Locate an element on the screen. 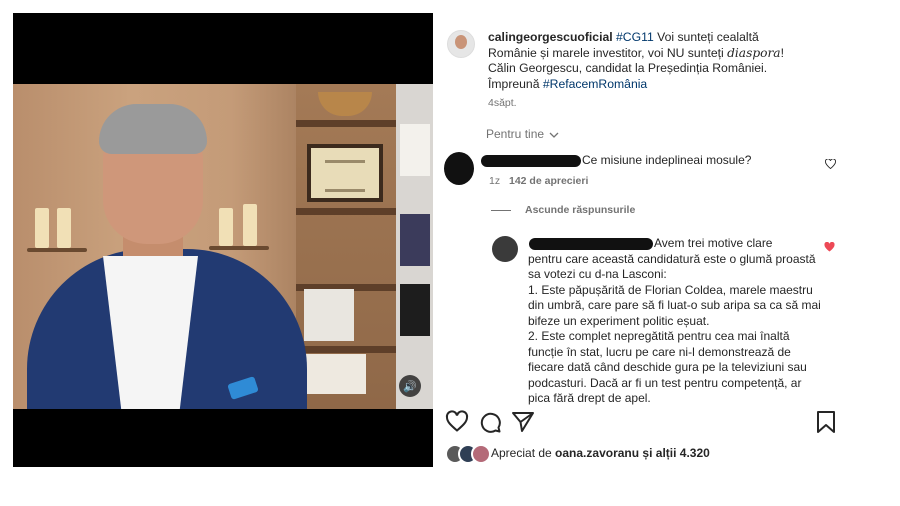 This screenshot has width=900, height=506. side-bookshelf is located at coordinates (414, 246).